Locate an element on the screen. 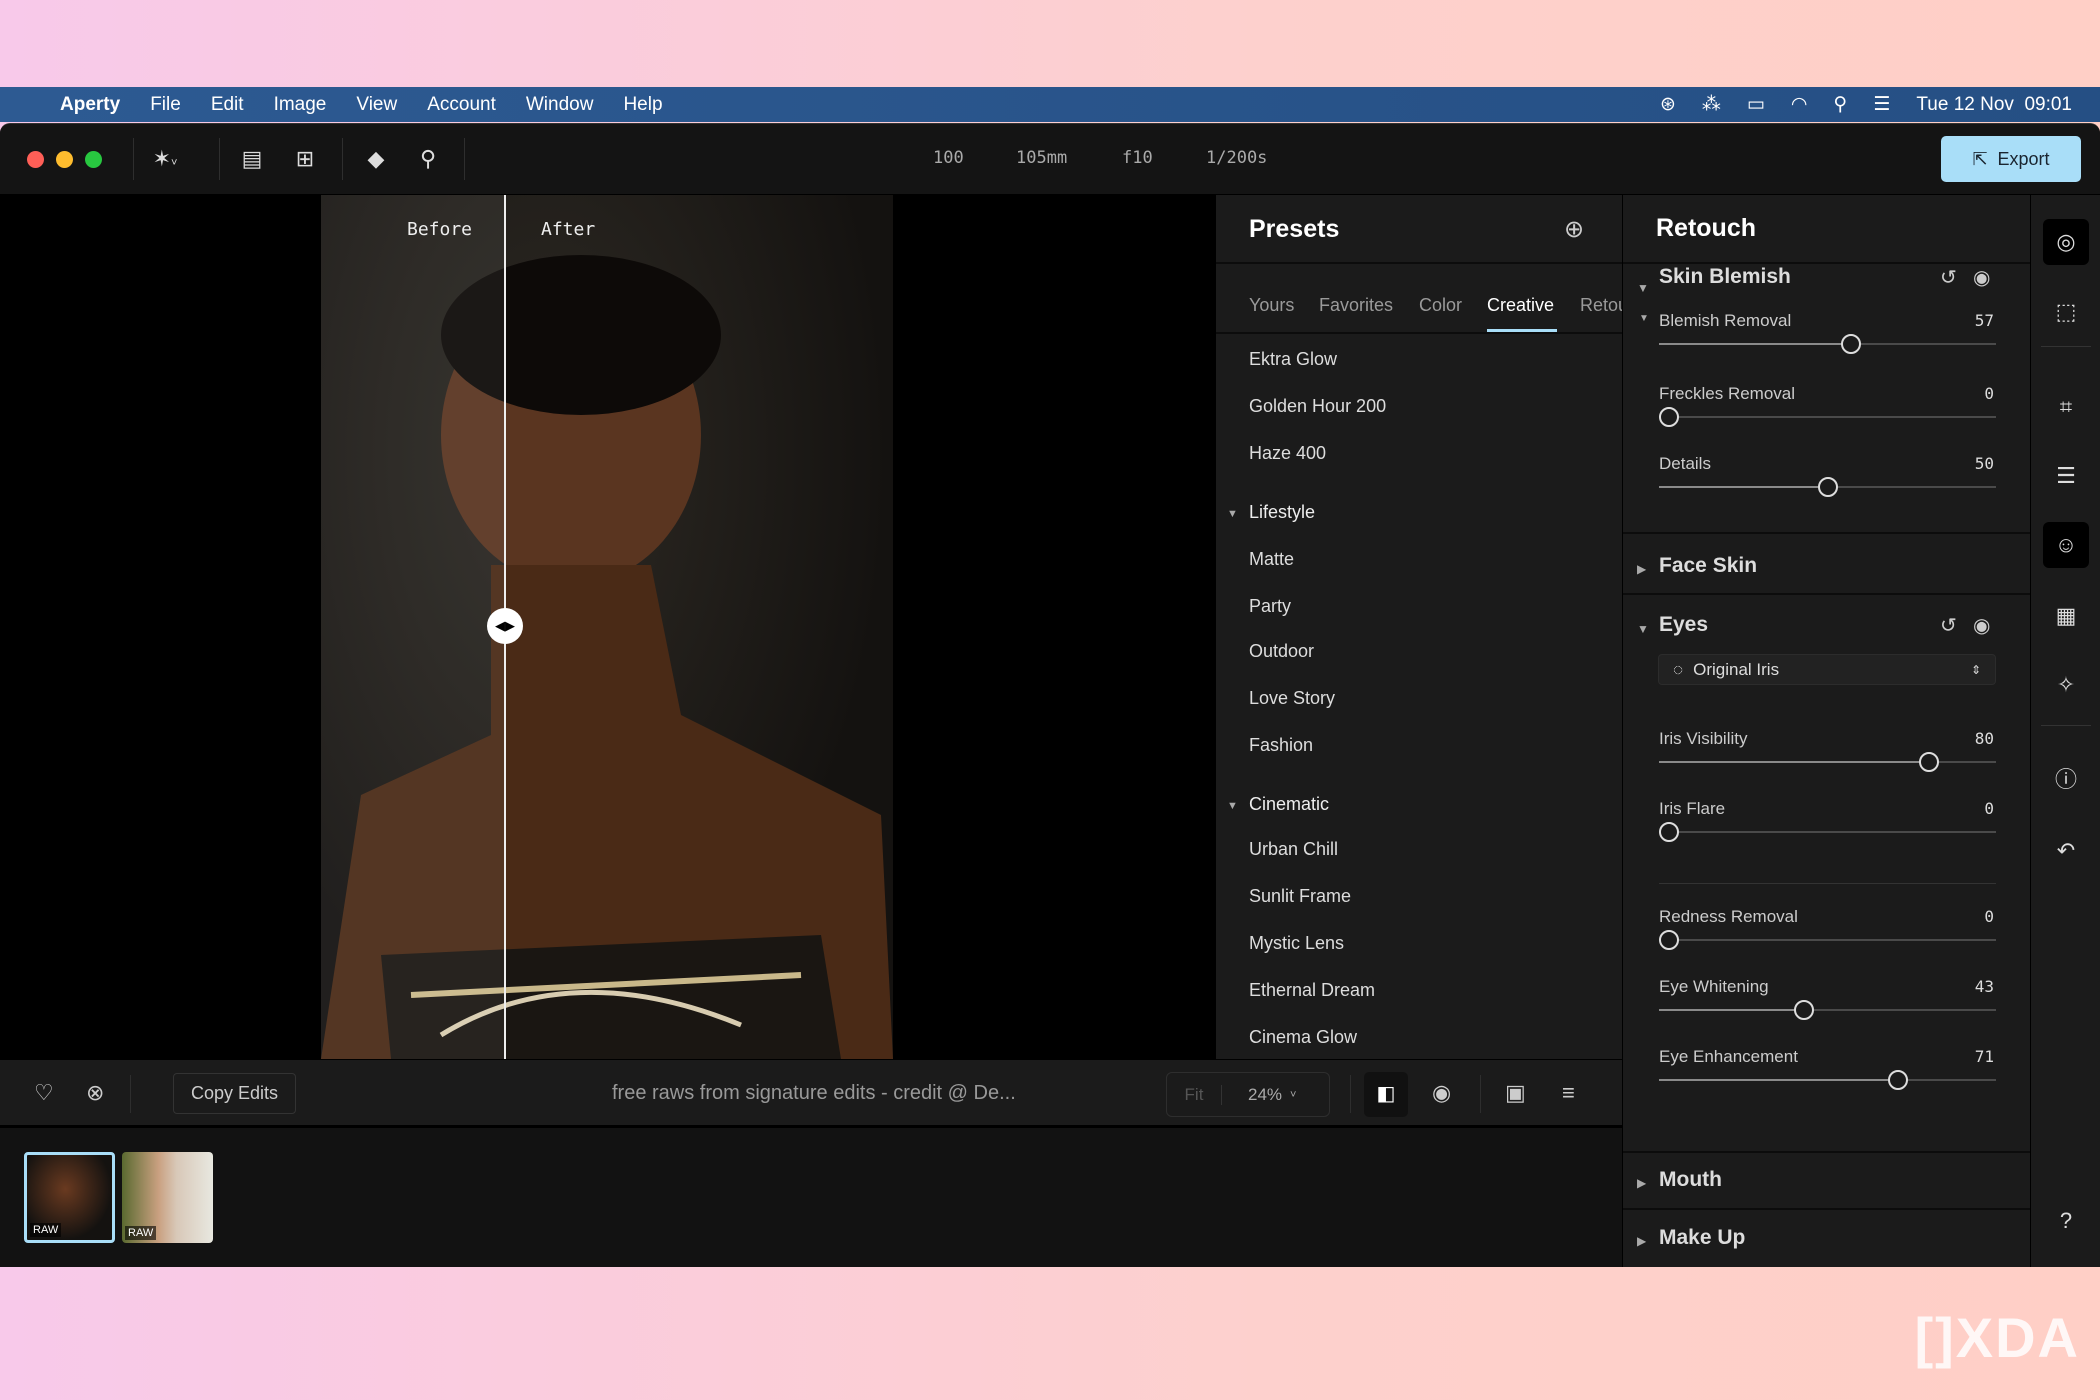  undo-icon: ↶ is located at coordinates (2066, 851).